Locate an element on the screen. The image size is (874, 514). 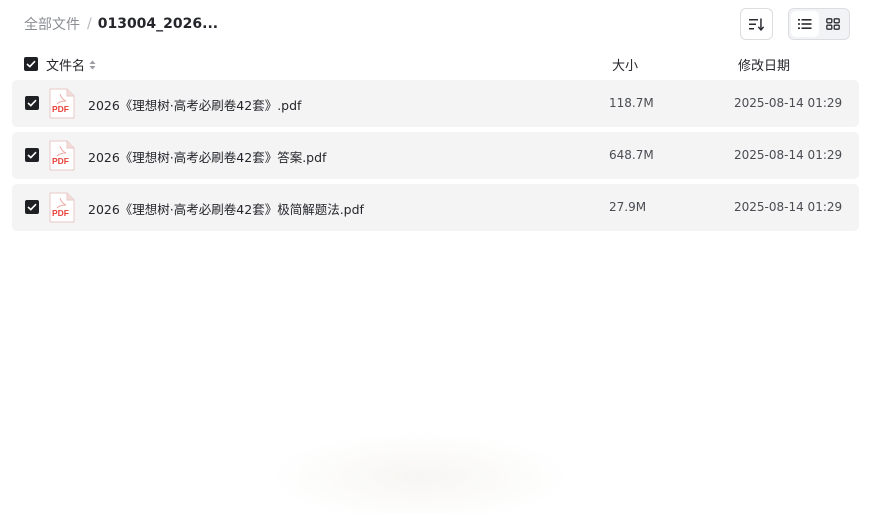
file-size: 118.7M is located at coordinates (631, 103).